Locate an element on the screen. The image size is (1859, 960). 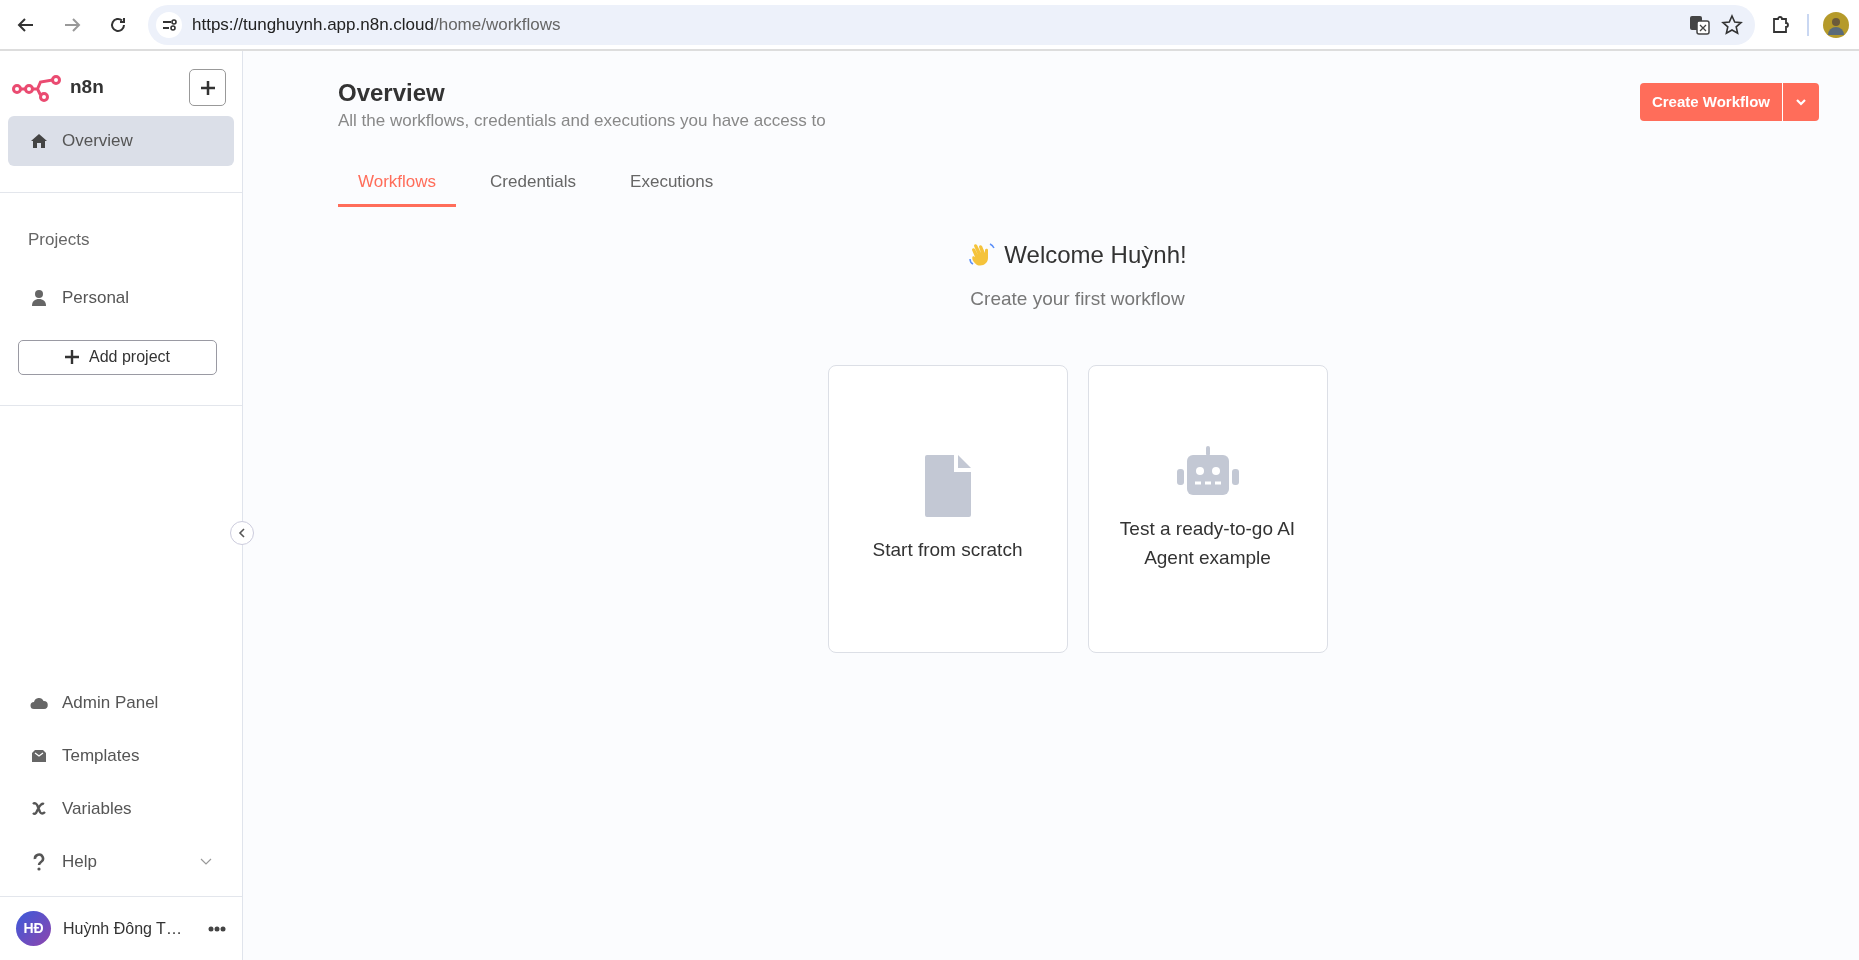
nav-item: Overview is located at coordinates (121, 141).